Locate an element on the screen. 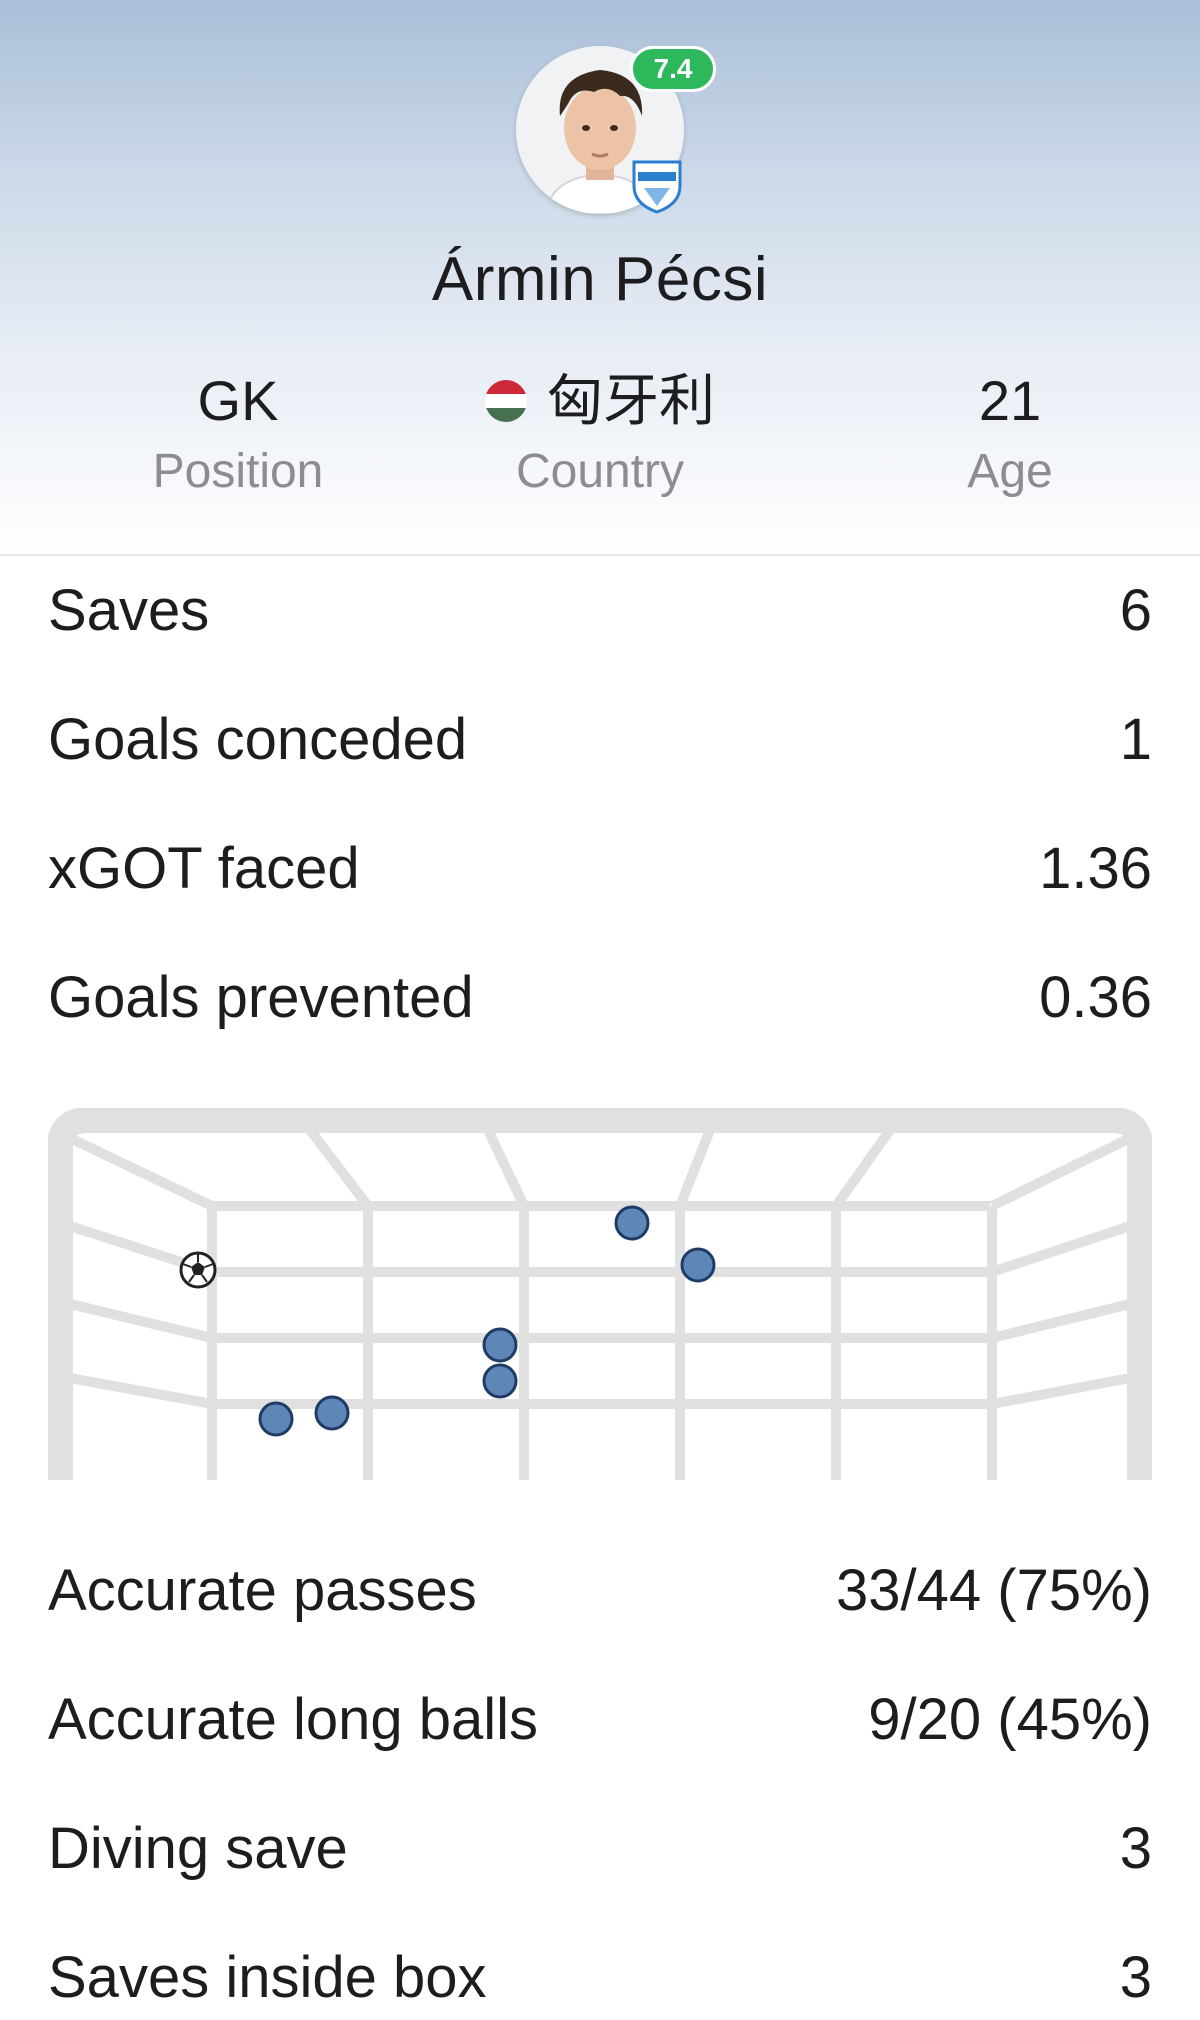  stat-label: xGOT faced is located at coordinates (204, 868).